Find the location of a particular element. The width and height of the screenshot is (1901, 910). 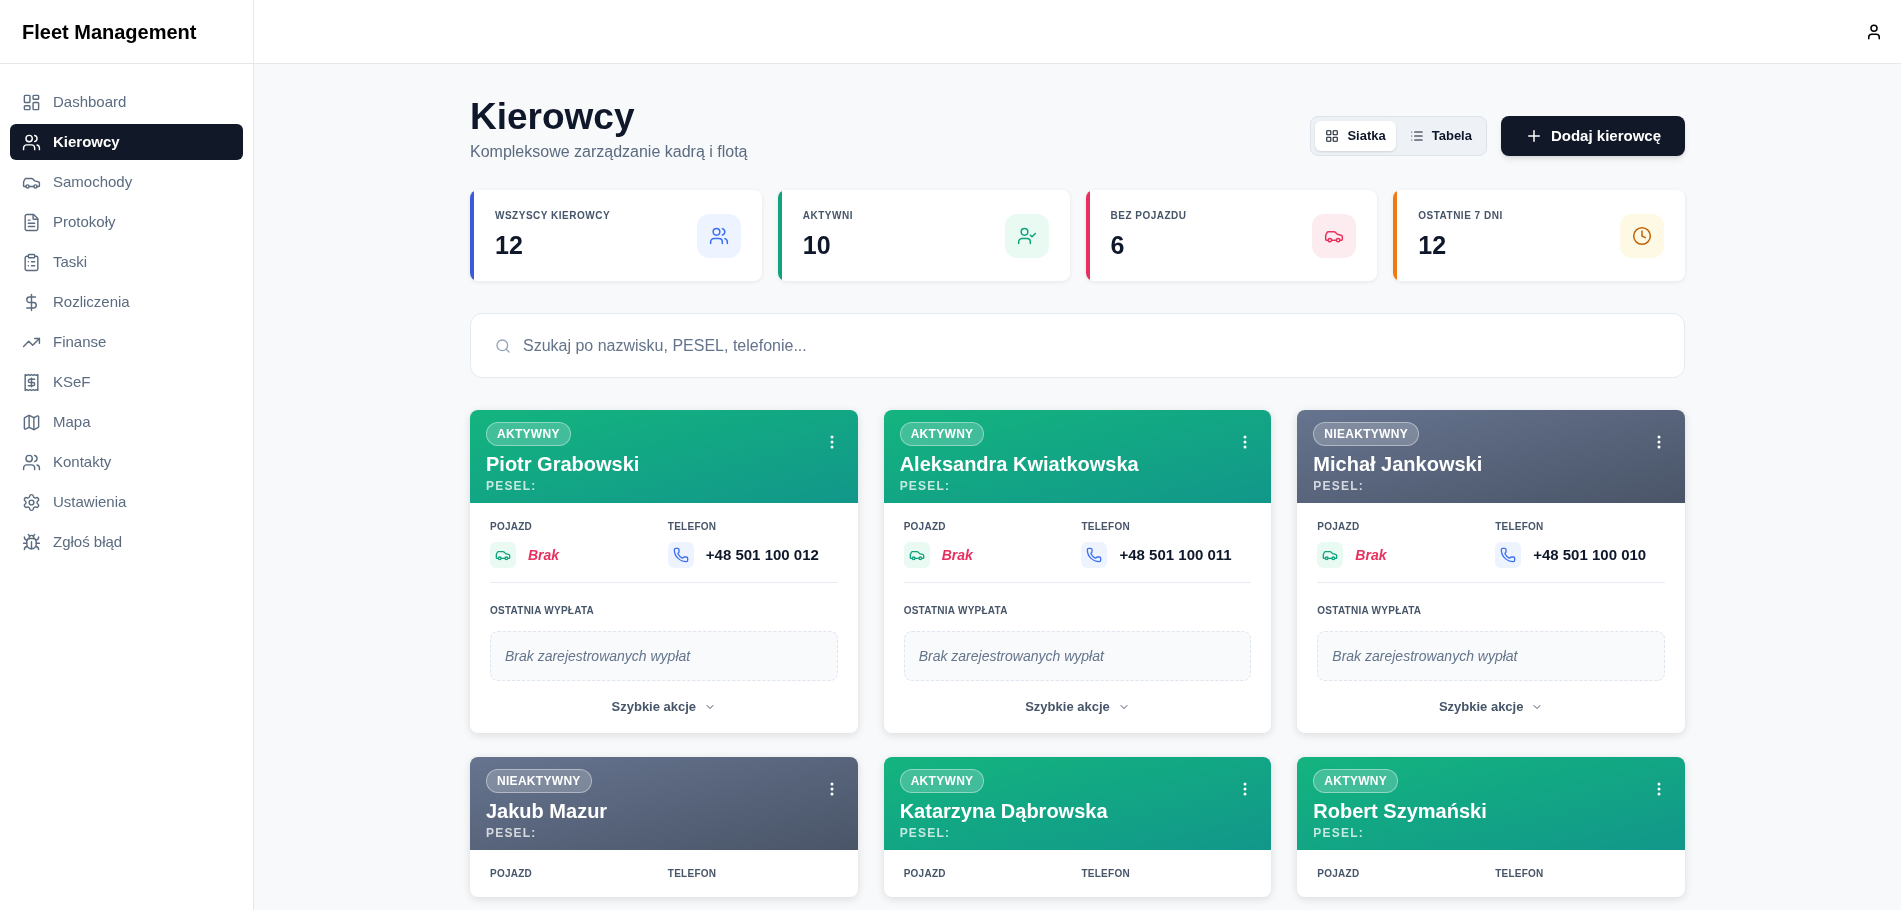

receipt-icon is located at coordinates (31, 382).